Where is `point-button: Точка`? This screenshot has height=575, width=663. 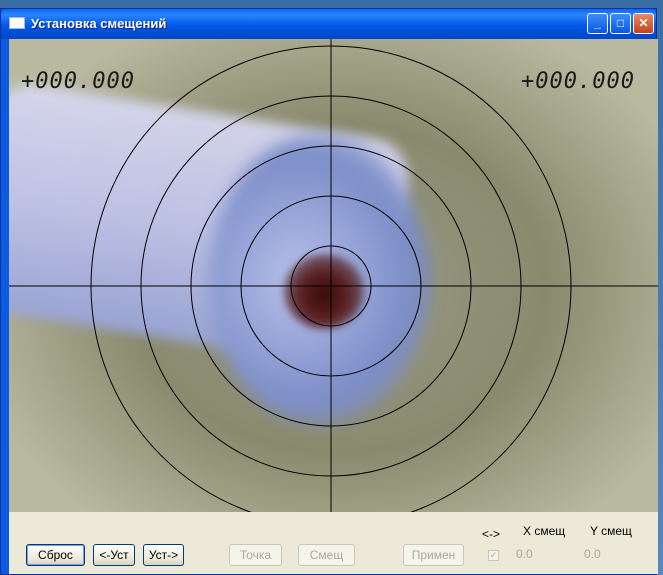 point-button: Точка is located at coordinates (255, 555).